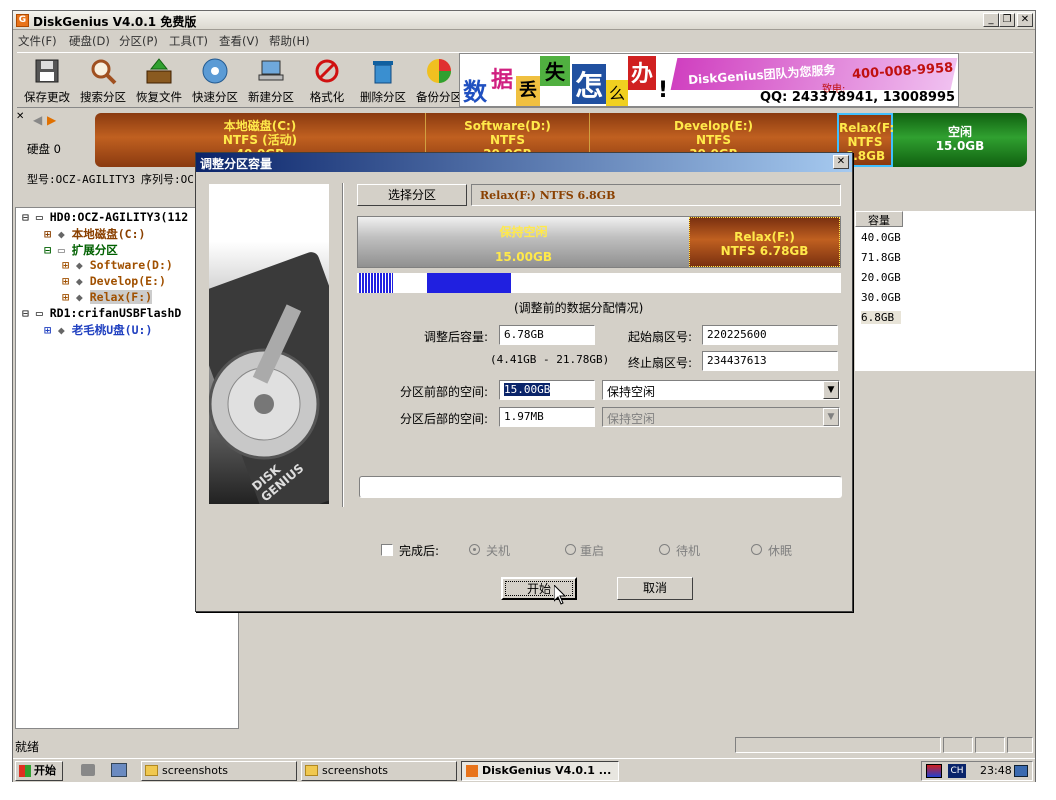 This screenshot has width=1056, height=800. I want to click on format-button: 格式化, so click(327, 81).